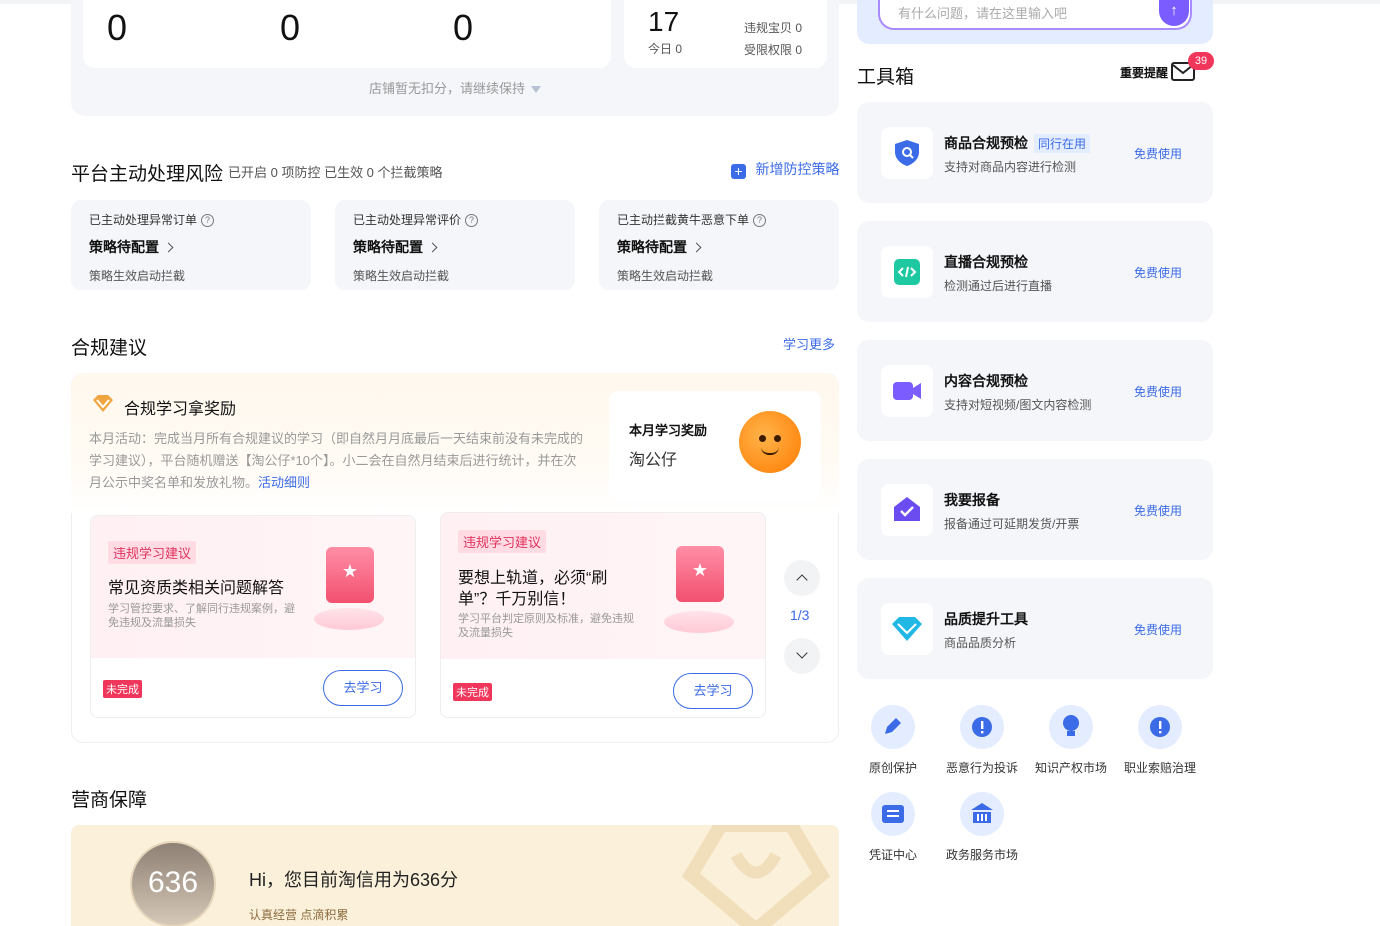 This screenshot has width=1380, height=926. Describe the element at coordinates (893, 727) in the screenshot. I see `pen-icon` at that location.